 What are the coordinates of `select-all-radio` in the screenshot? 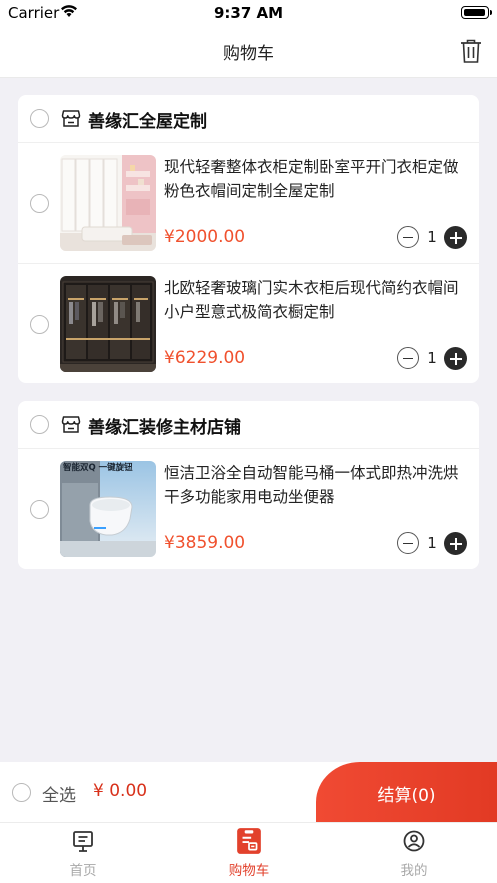 It's located at (21, 792).